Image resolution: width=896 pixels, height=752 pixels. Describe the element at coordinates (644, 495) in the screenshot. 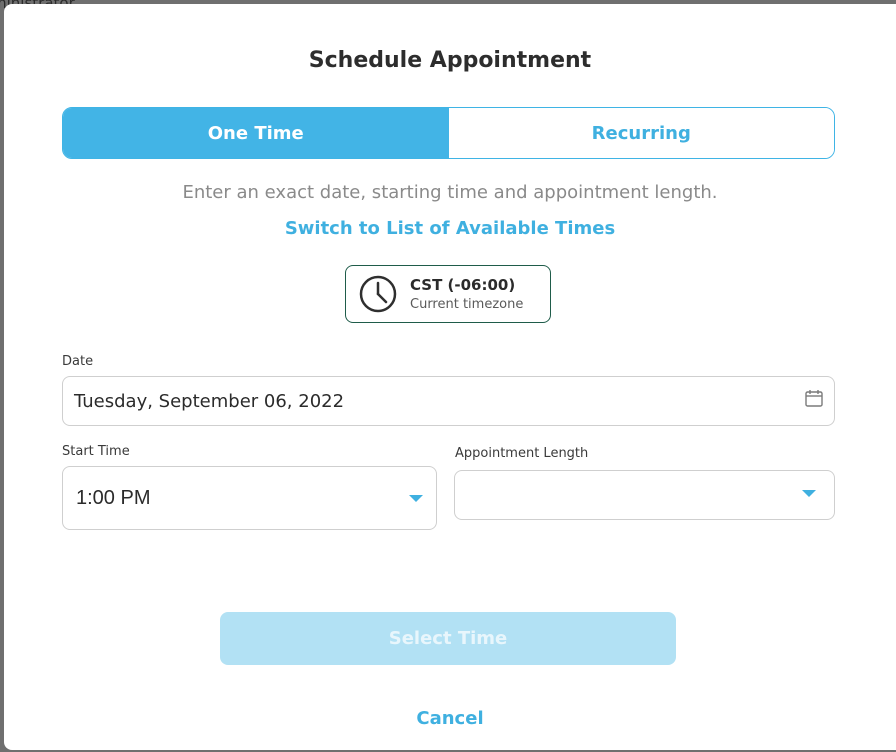

I see `appointment-length-select` at that location.